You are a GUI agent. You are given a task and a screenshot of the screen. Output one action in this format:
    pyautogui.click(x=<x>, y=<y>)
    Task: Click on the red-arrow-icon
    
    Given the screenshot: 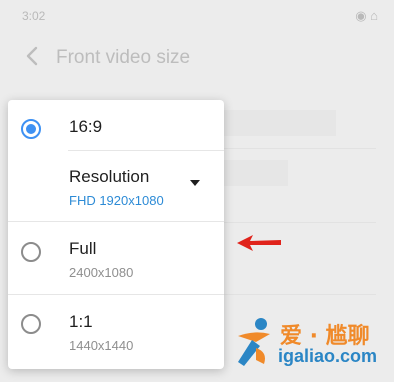 What is the action you would take?
    pyautogui.click(x=259, y=243)
    